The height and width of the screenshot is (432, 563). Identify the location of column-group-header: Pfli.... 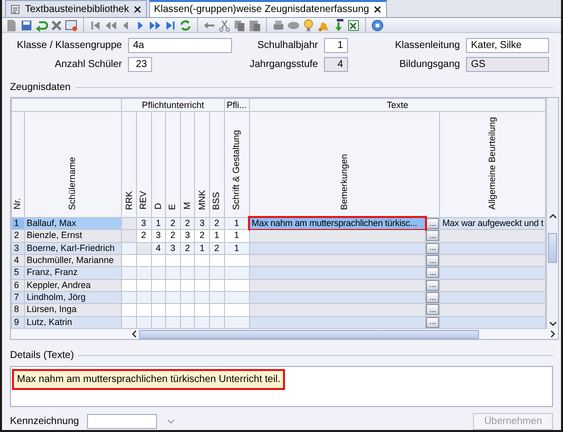
(237, 105).